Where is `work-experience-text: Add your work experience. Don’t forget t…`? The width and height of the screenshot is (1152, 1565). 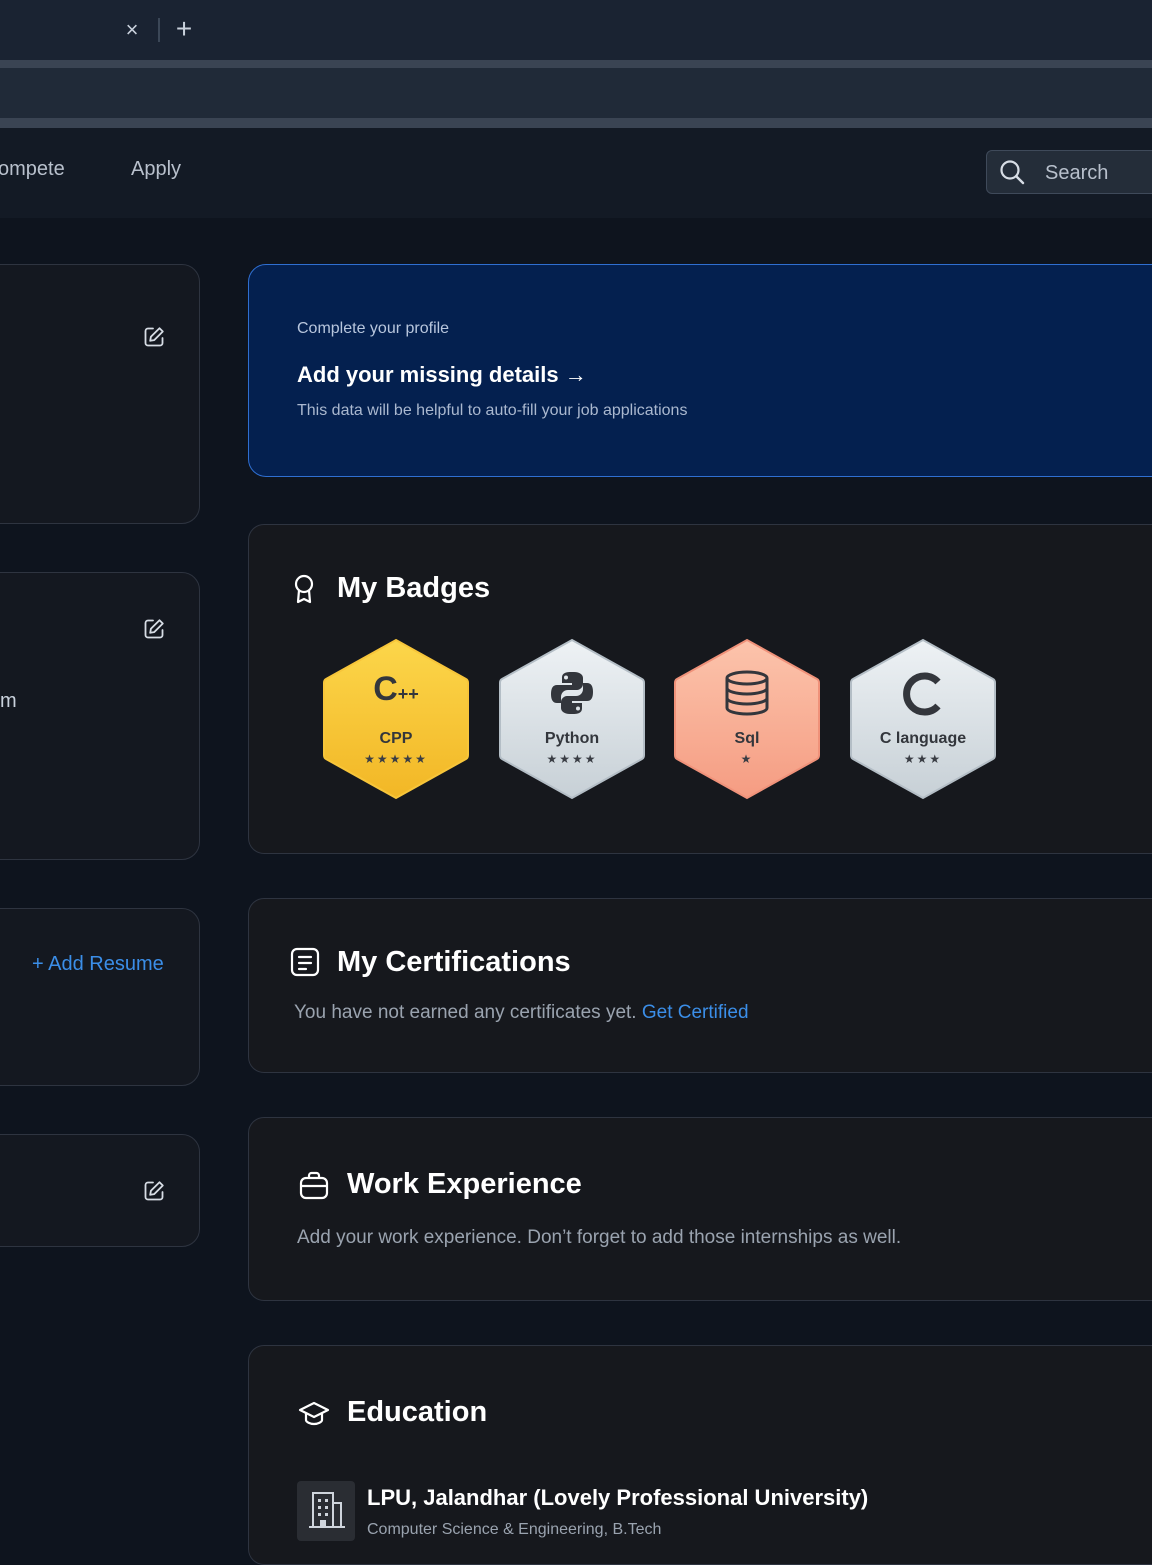 work-experience-text: Add your work experience. Don’t forget t… is located at coordinates (599, 1237).